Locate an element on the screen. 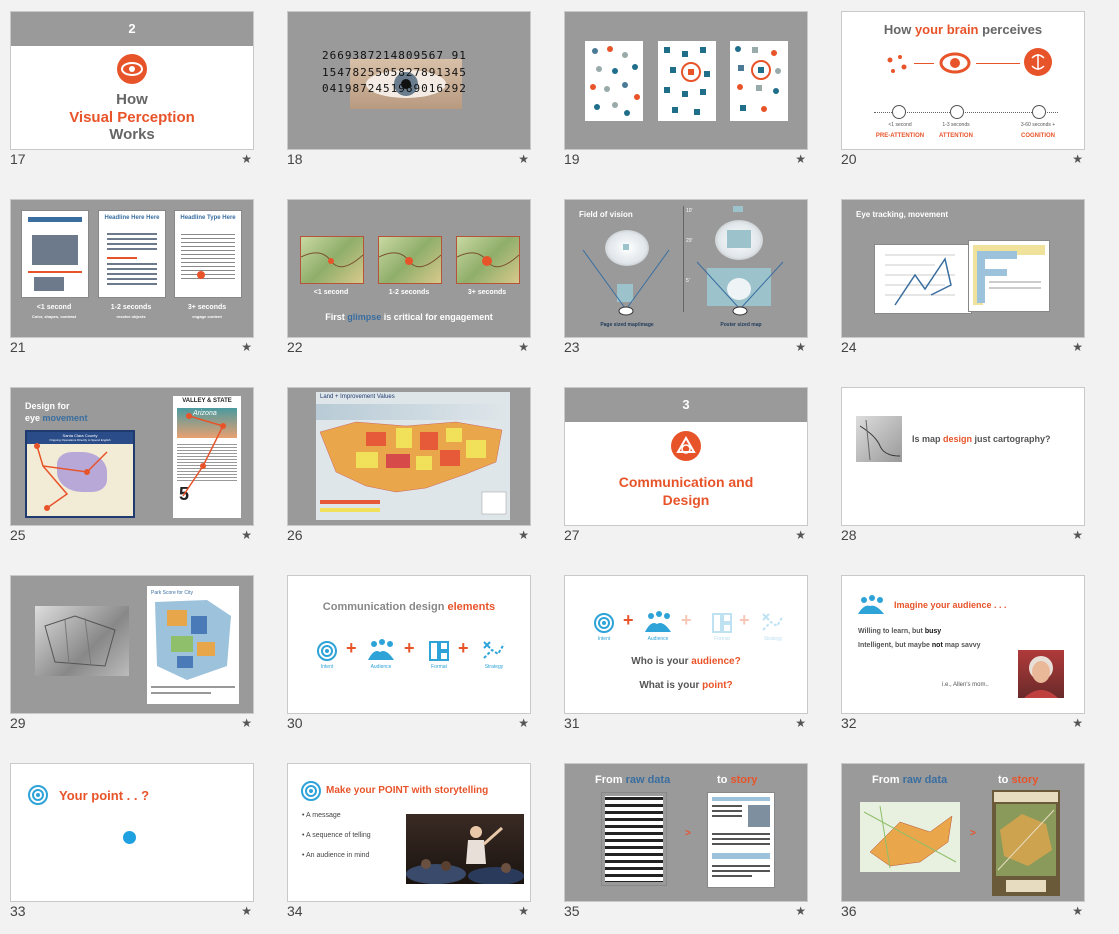 The image size is (1119, 934). strategy-icon is located at coordinates (773, 623).